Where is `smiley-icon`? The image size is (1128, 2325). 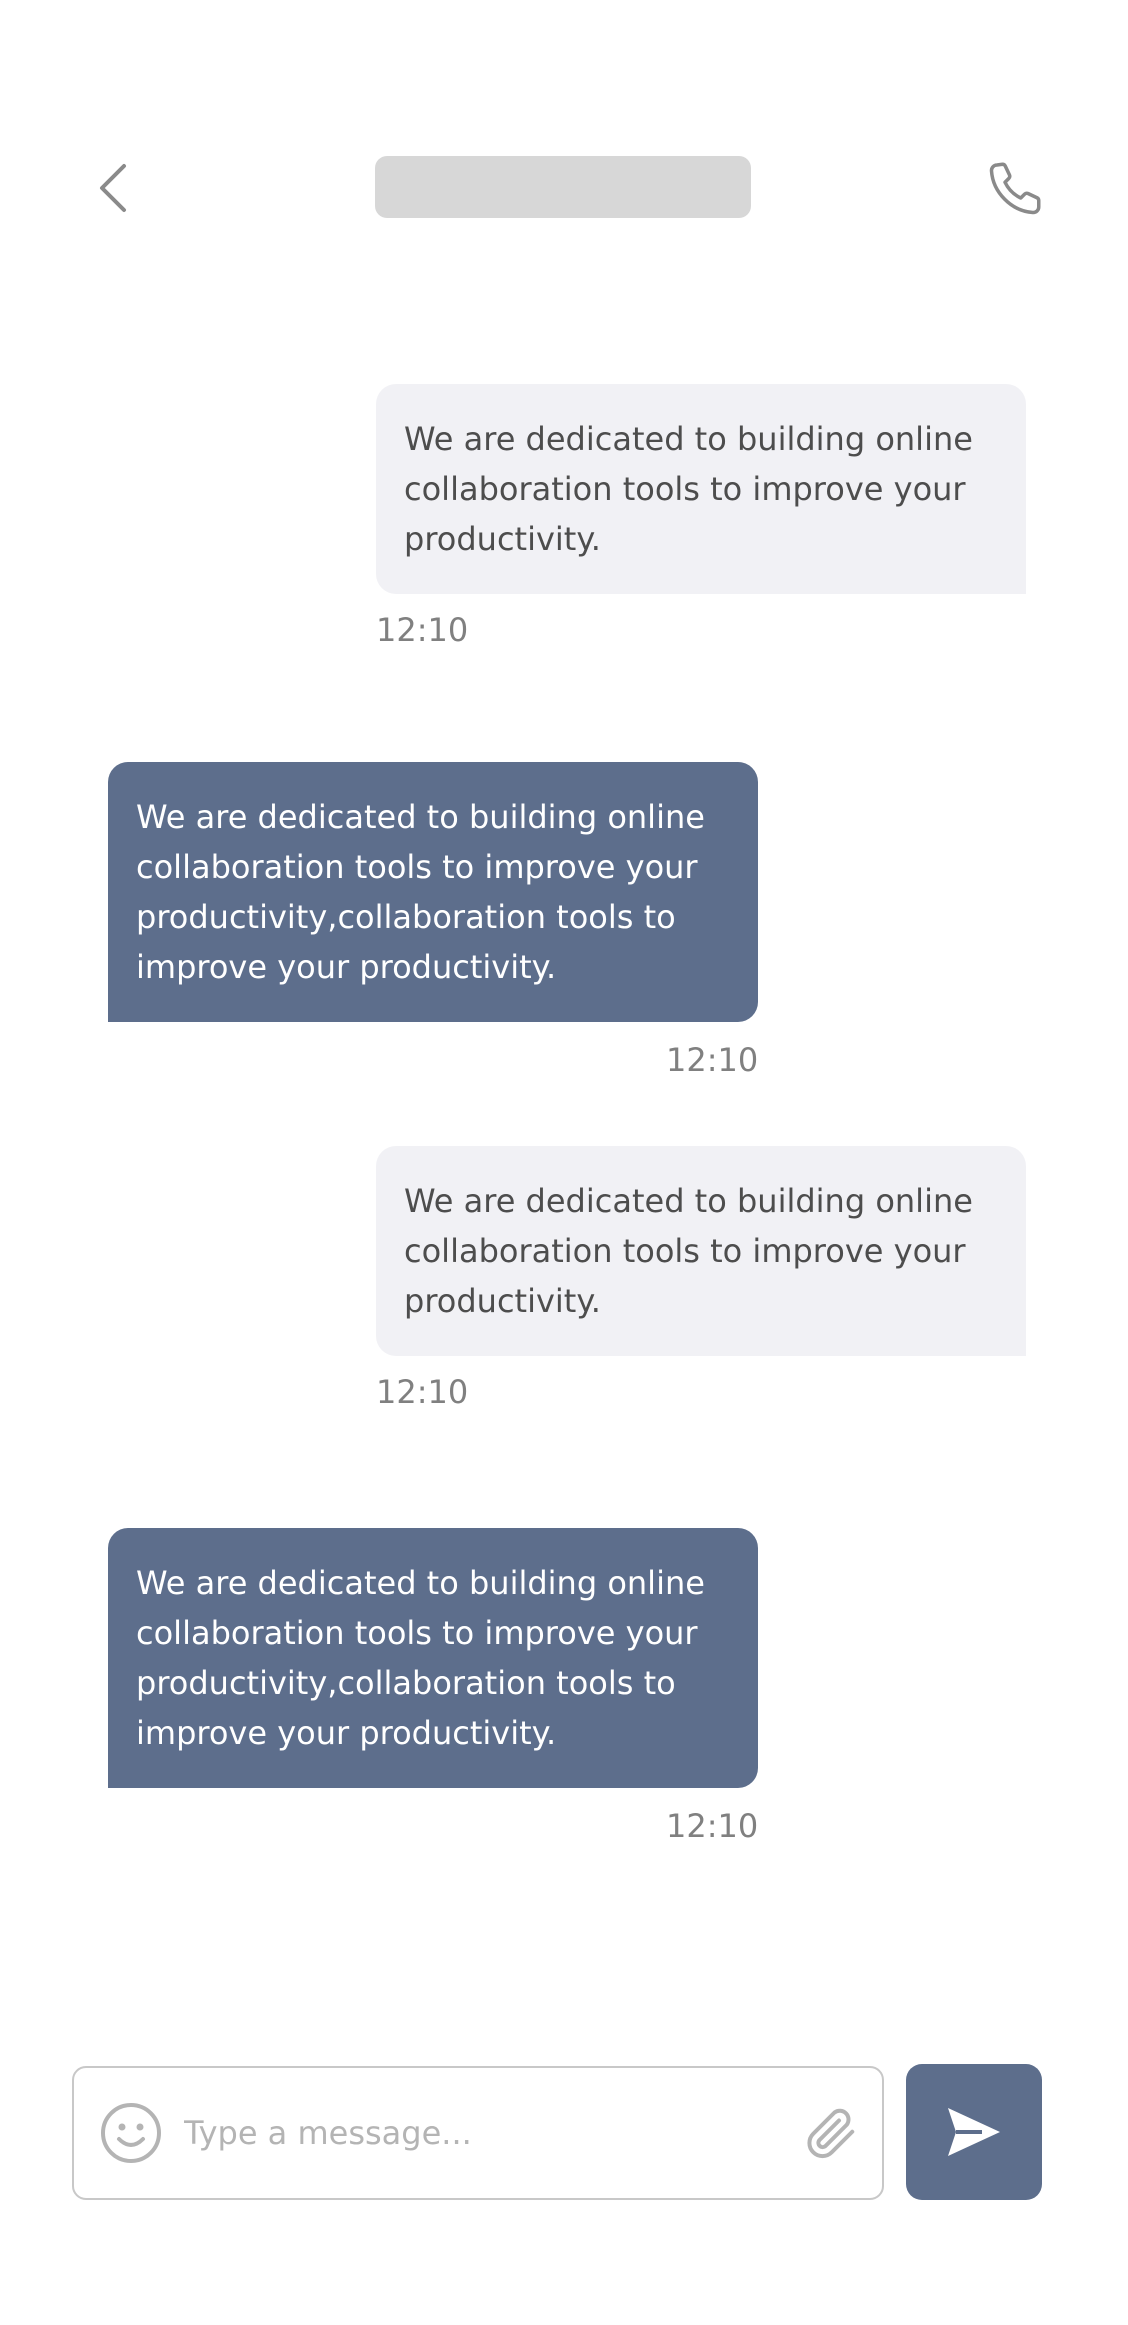
smiley-icon is located at coordinates (131, 2133).